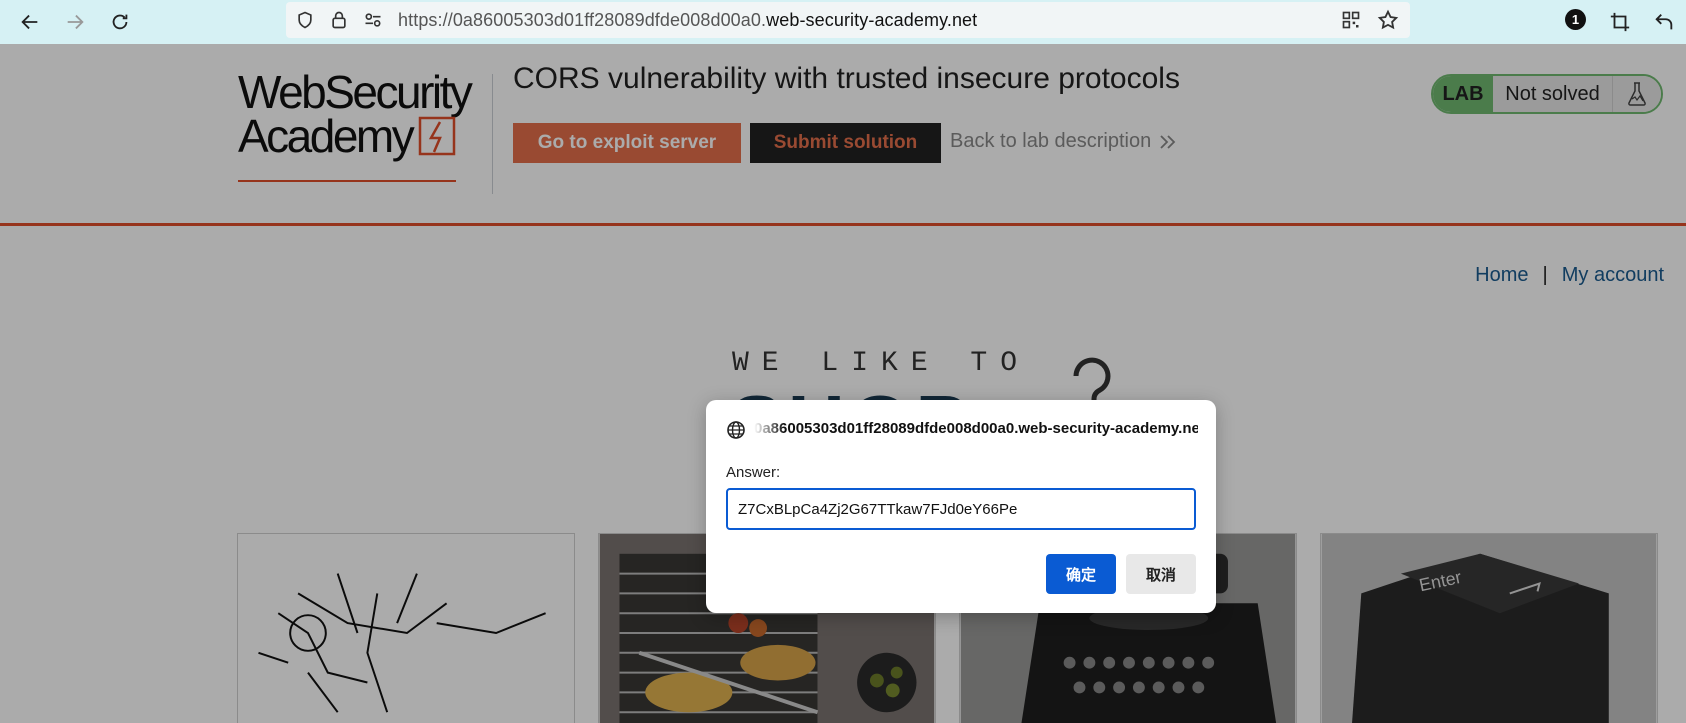 The image size is (1686, 723). I want to click on reload-icon, so click(120, 22).